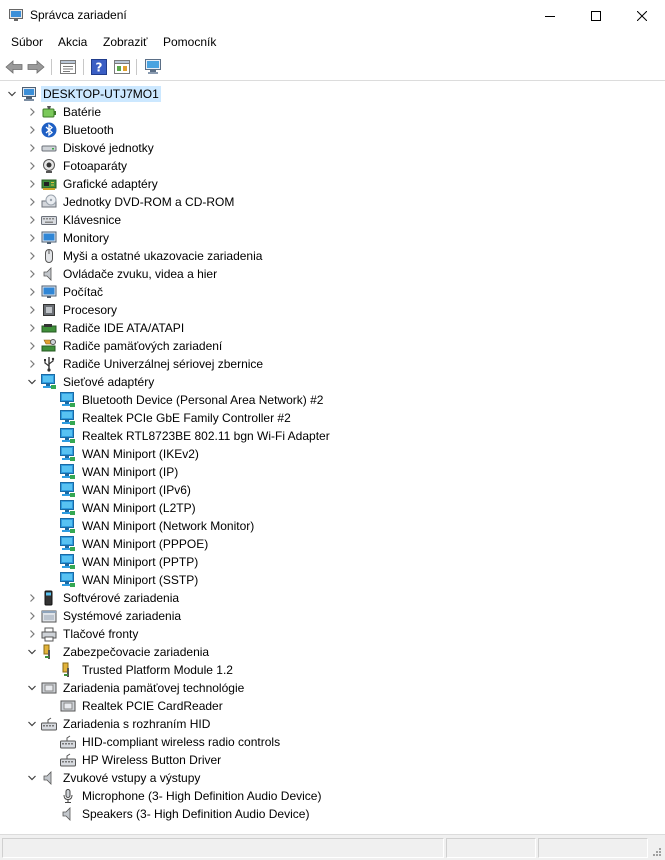  I want to click on minimize-icon, so click(550, 16).